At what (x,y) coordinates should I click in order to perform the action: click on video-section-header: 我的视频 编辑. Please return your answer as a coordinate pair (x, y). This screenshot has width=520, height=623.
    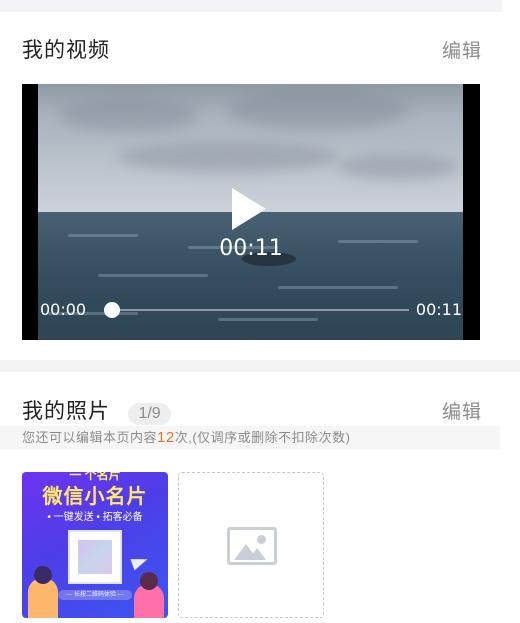
    Looking at the image, I should click on (252, 49).